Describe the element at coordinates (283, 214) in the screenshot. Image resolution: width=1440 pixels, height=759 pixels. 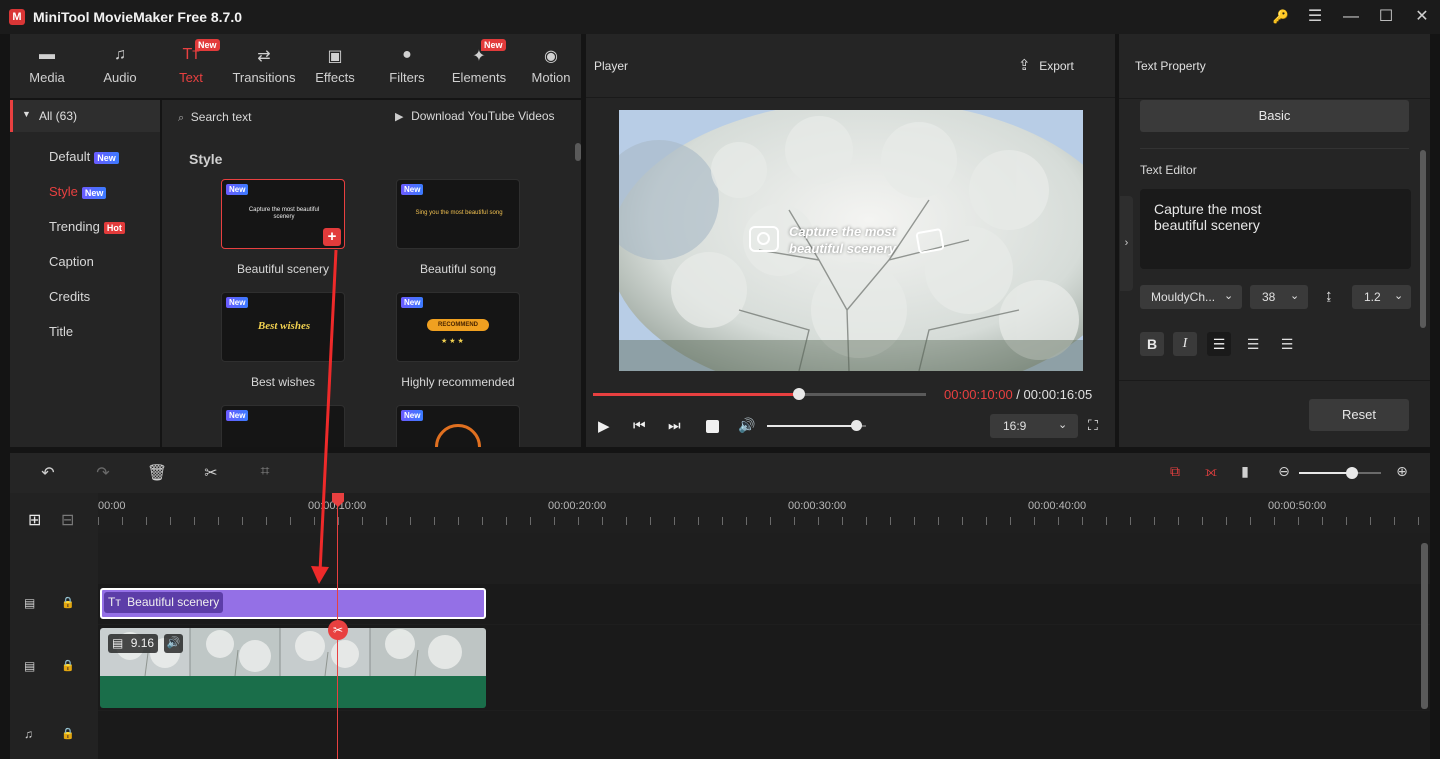
I see `text-template-beautiful-scenery: New Capture the most beautiful scenery +` at that location.